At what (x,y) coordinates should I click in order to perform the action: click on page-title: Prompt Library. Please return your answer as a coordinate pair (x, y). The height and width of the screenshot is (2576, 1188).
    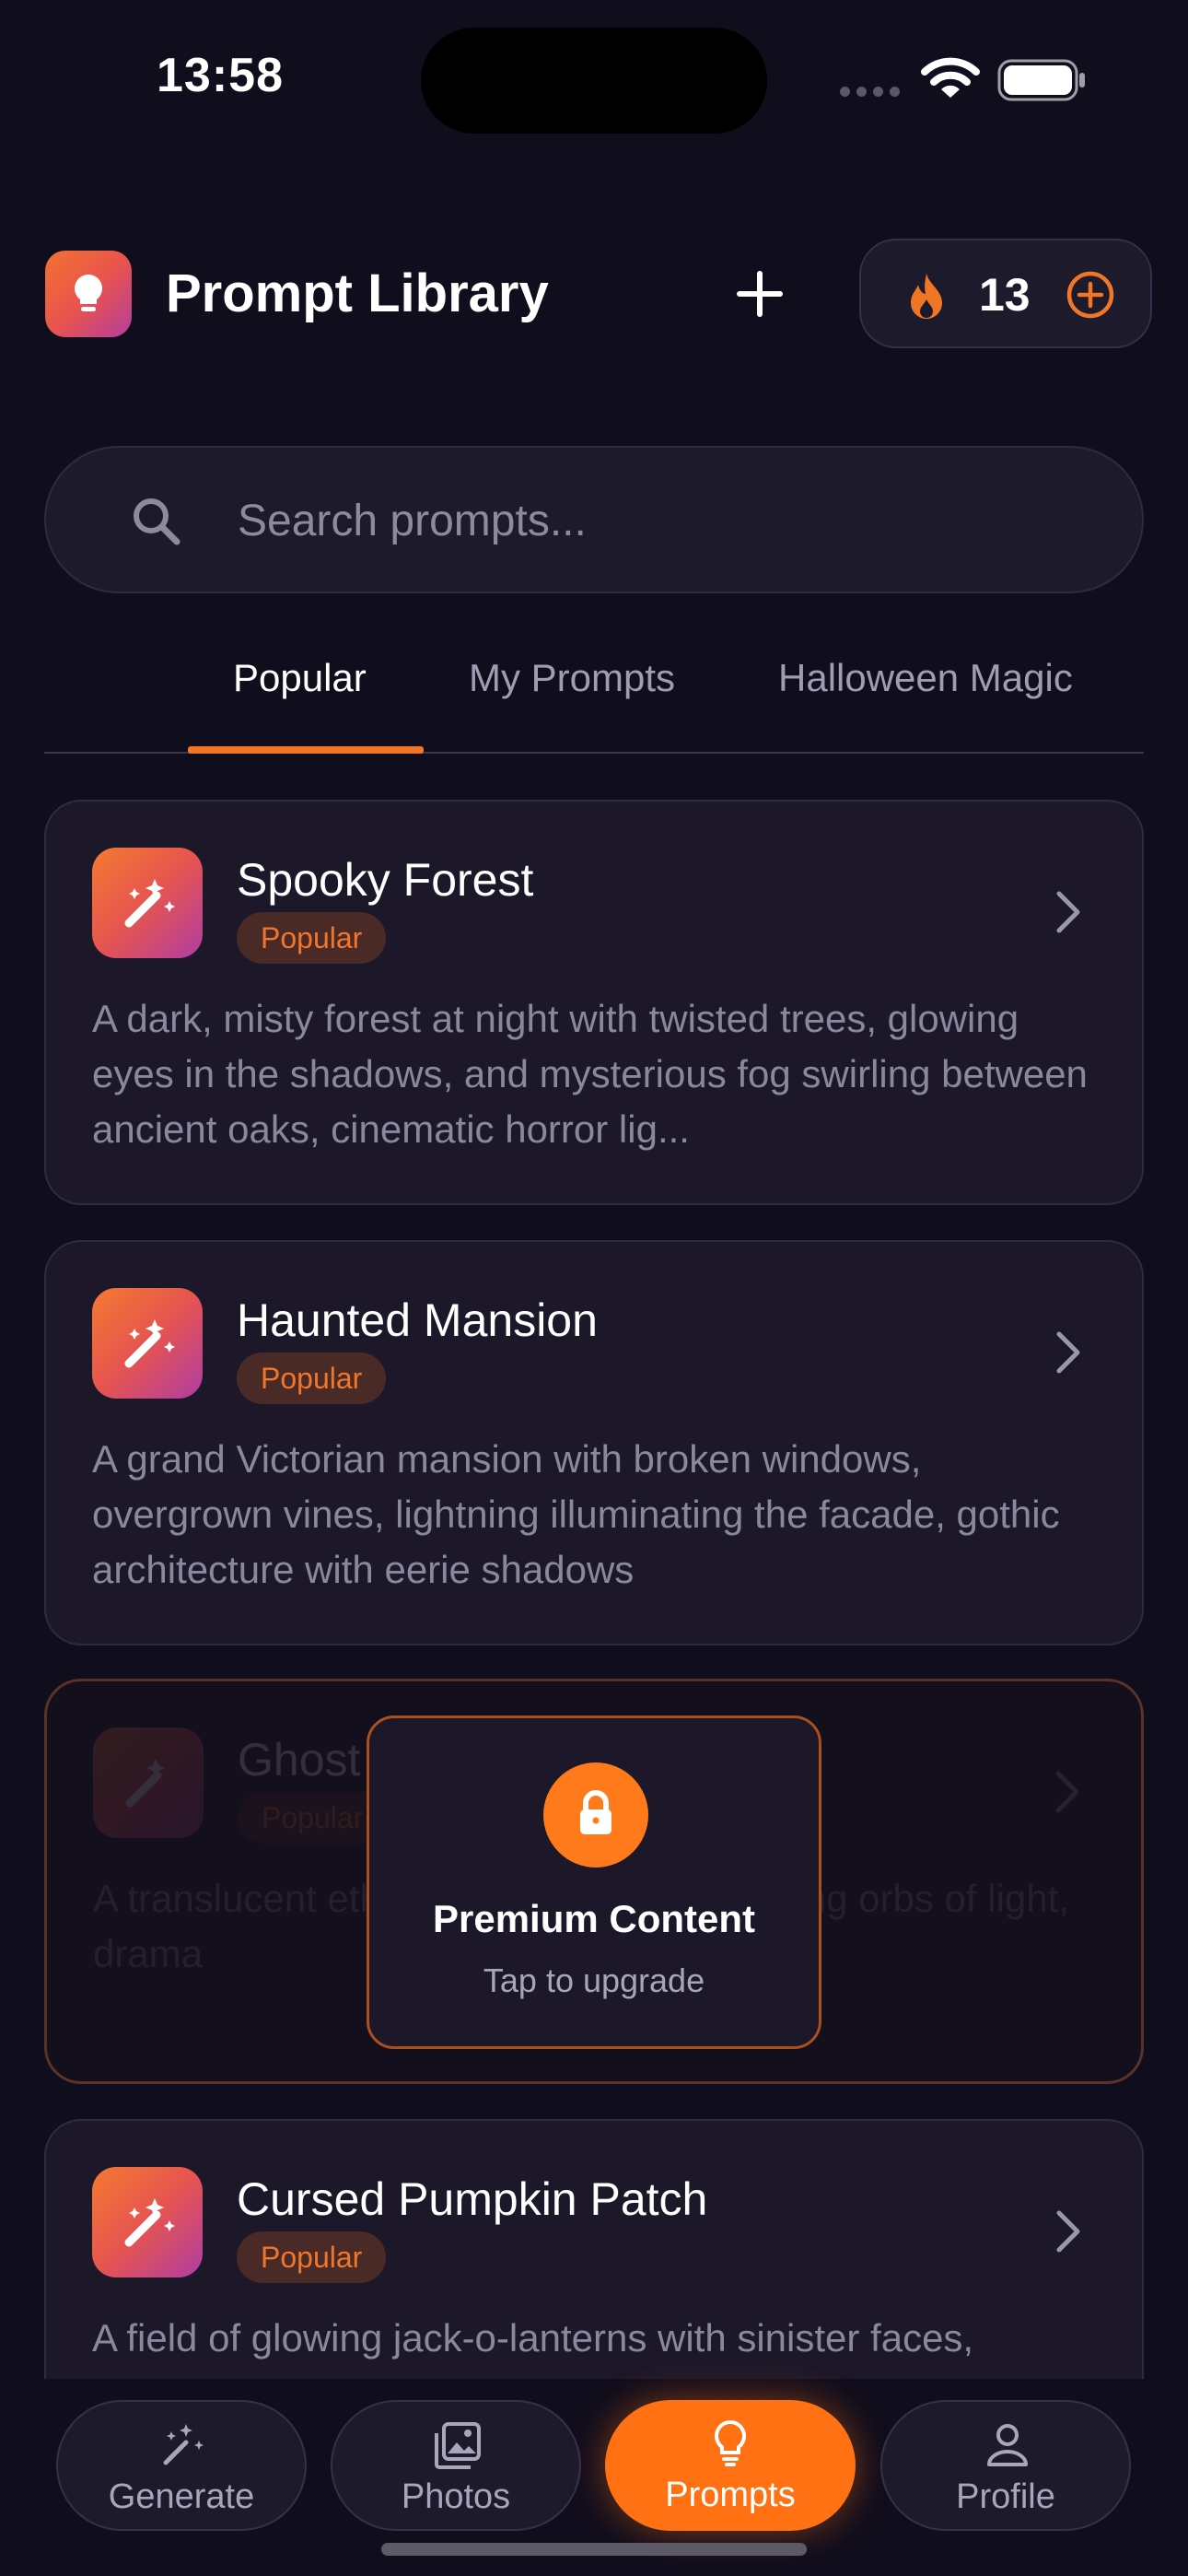
    Looking at the image, I should click on (357, 293).